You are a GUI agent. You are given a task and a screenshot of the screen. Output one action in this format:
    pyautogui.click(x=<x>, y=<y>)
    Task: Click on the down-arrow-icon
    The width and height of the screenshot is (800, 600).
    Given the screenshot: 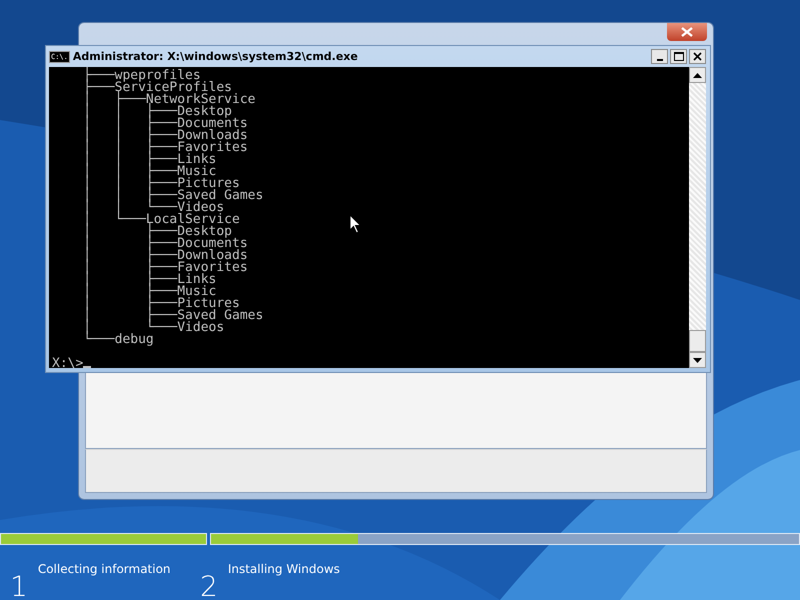 What is the action you would take?
    pyautogui.click(x=697, y=360)
    